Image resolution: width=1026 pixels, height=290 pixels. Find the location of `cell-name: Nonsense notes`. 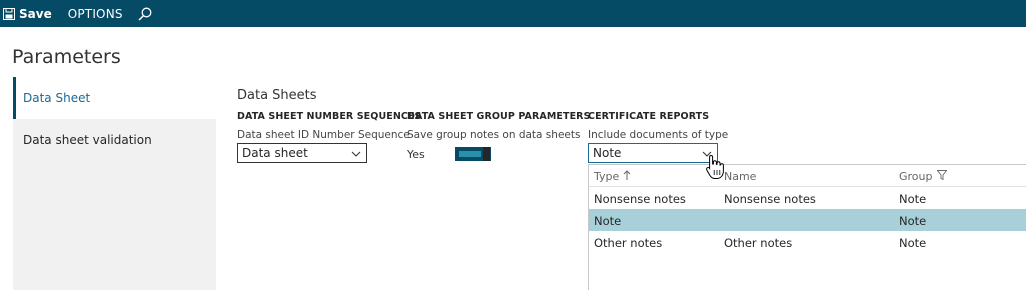

cell-name: Nonsense notes is located at coordinates (770, 199).